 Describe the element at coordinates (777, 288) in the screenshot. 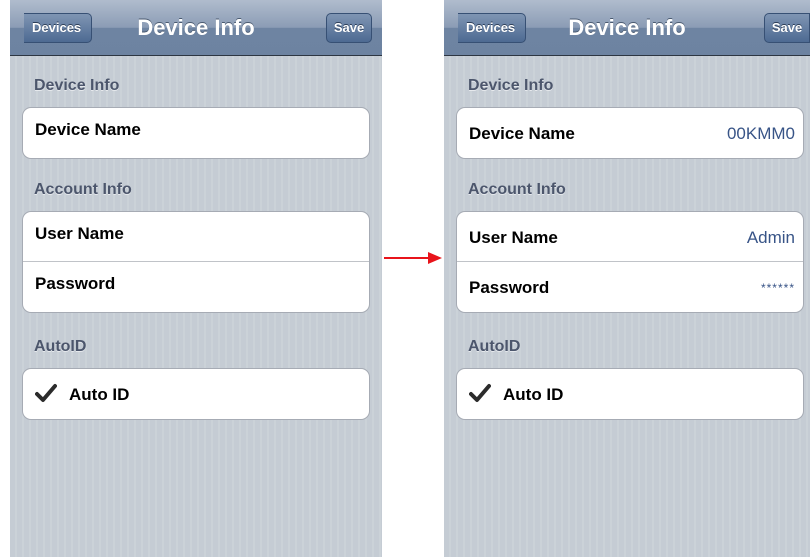

I see `password-value: ******` at that location.